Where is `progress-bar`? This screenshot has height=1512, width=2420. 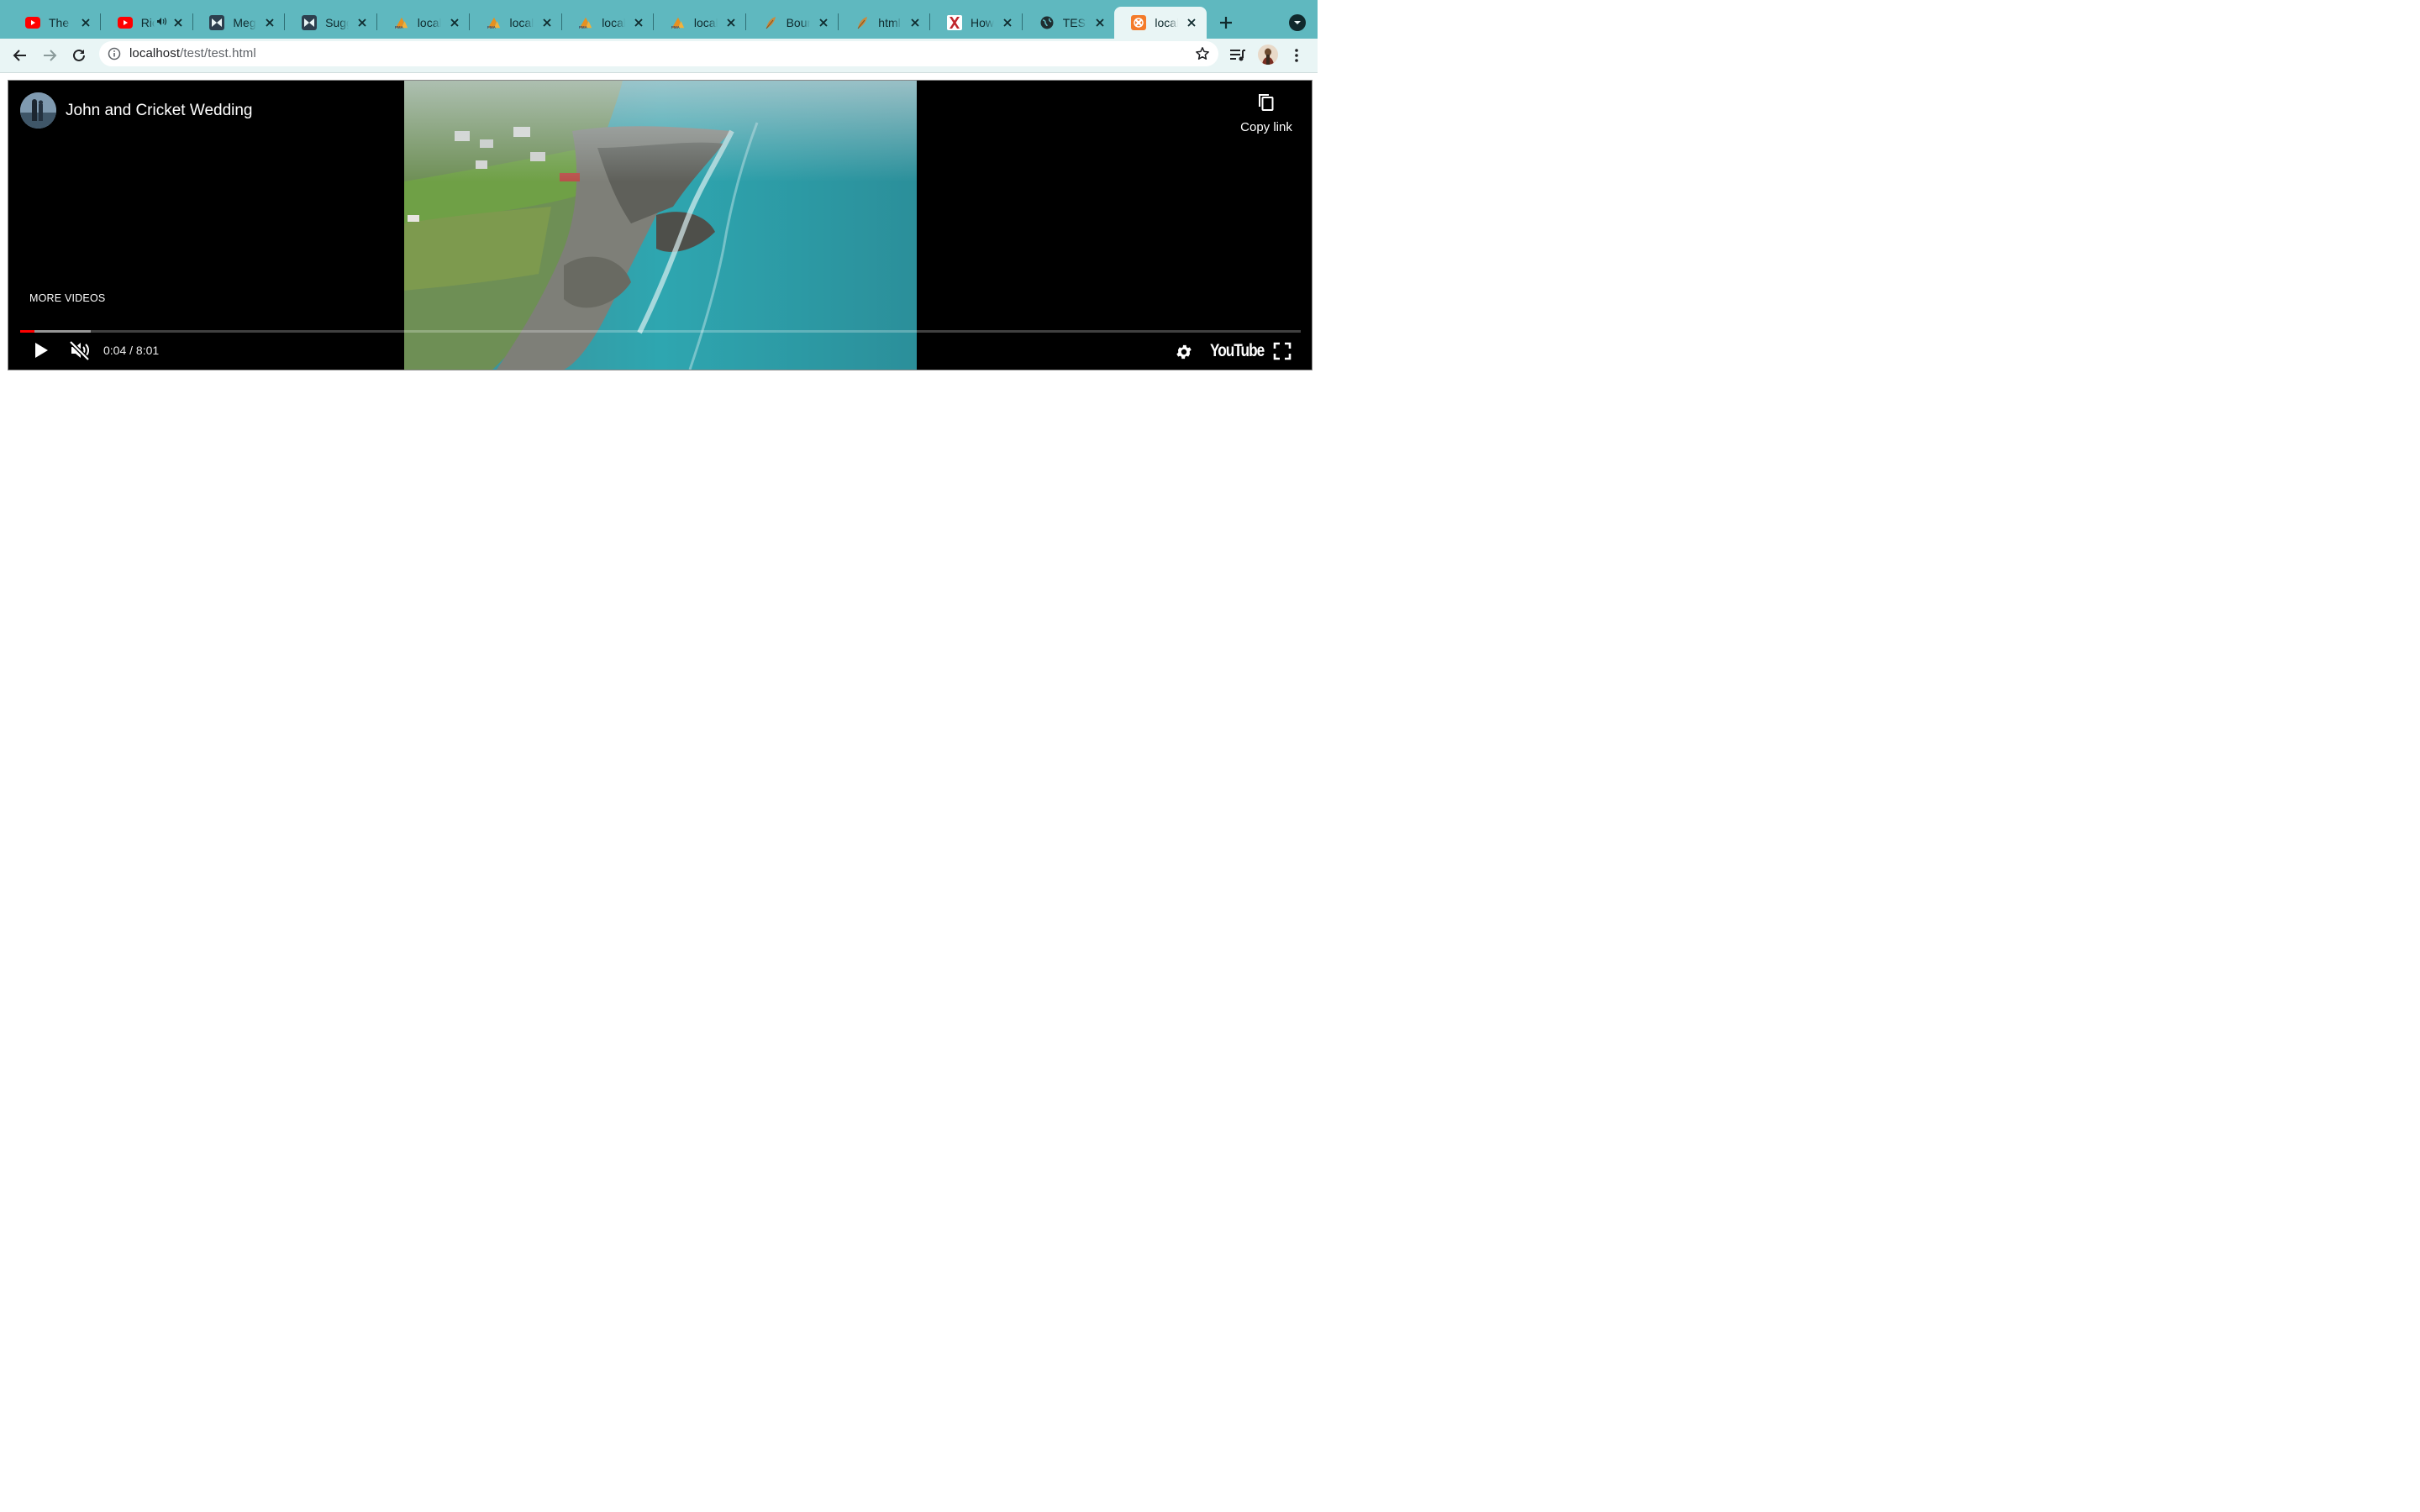
progress-bar is located at coordinates (660, 331).